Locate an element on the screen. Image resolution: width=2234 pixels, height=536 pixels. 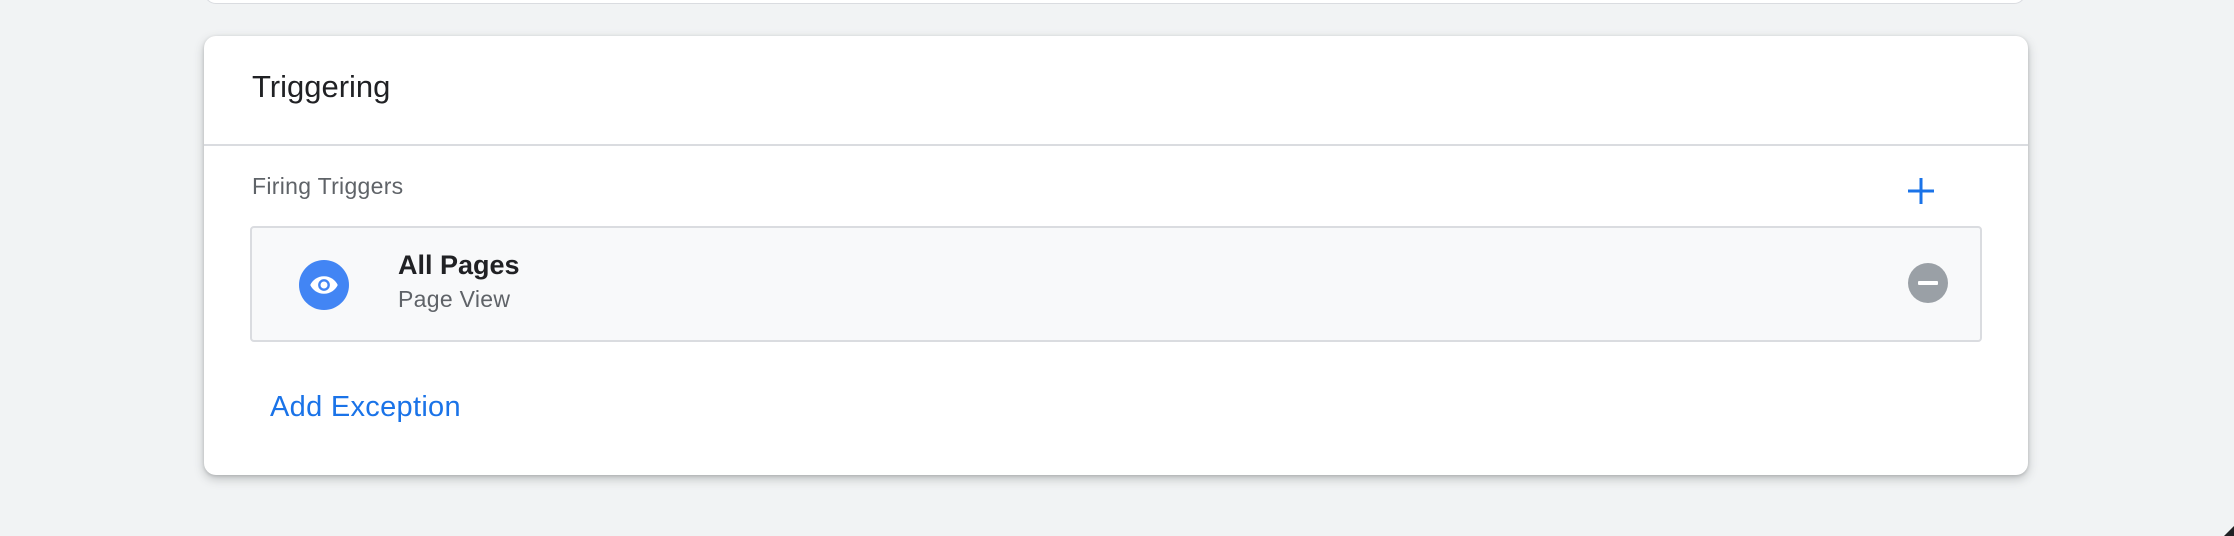
resize-corner-icon is located at coordinates (2229, 531).